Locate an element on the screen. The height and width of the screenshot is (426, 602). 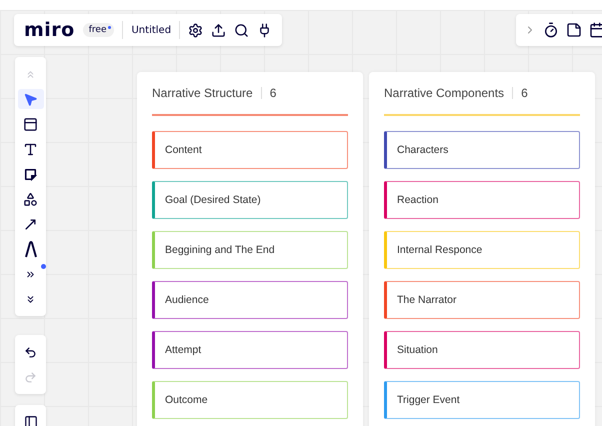
card-text: Trigger Event is located at coordinates (428, 400).